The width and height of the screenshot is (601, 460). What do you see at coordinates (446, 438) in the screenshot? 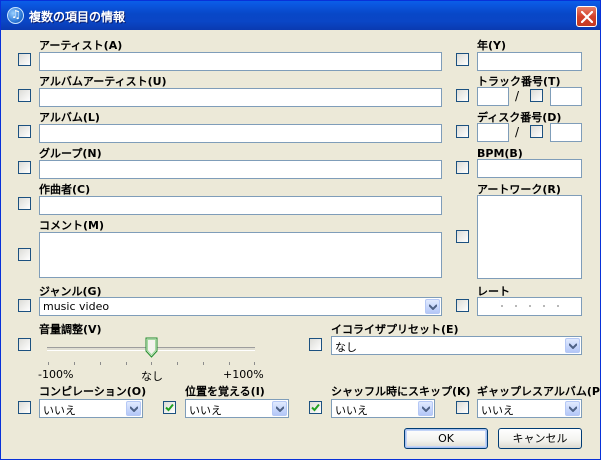
I see `ok-button: OK` at bounding box center [446, 438].